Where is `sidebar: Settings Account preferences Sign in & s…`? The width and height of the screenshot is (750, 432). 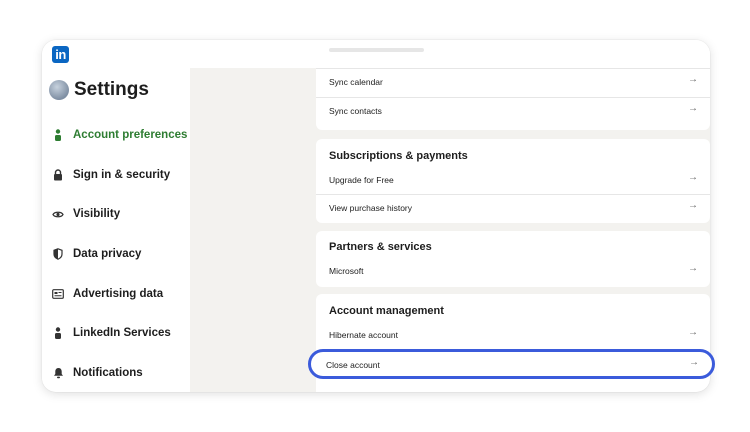 sidebar: Settings Account preferences Sign in & s… is located at coordinates (116, 230).